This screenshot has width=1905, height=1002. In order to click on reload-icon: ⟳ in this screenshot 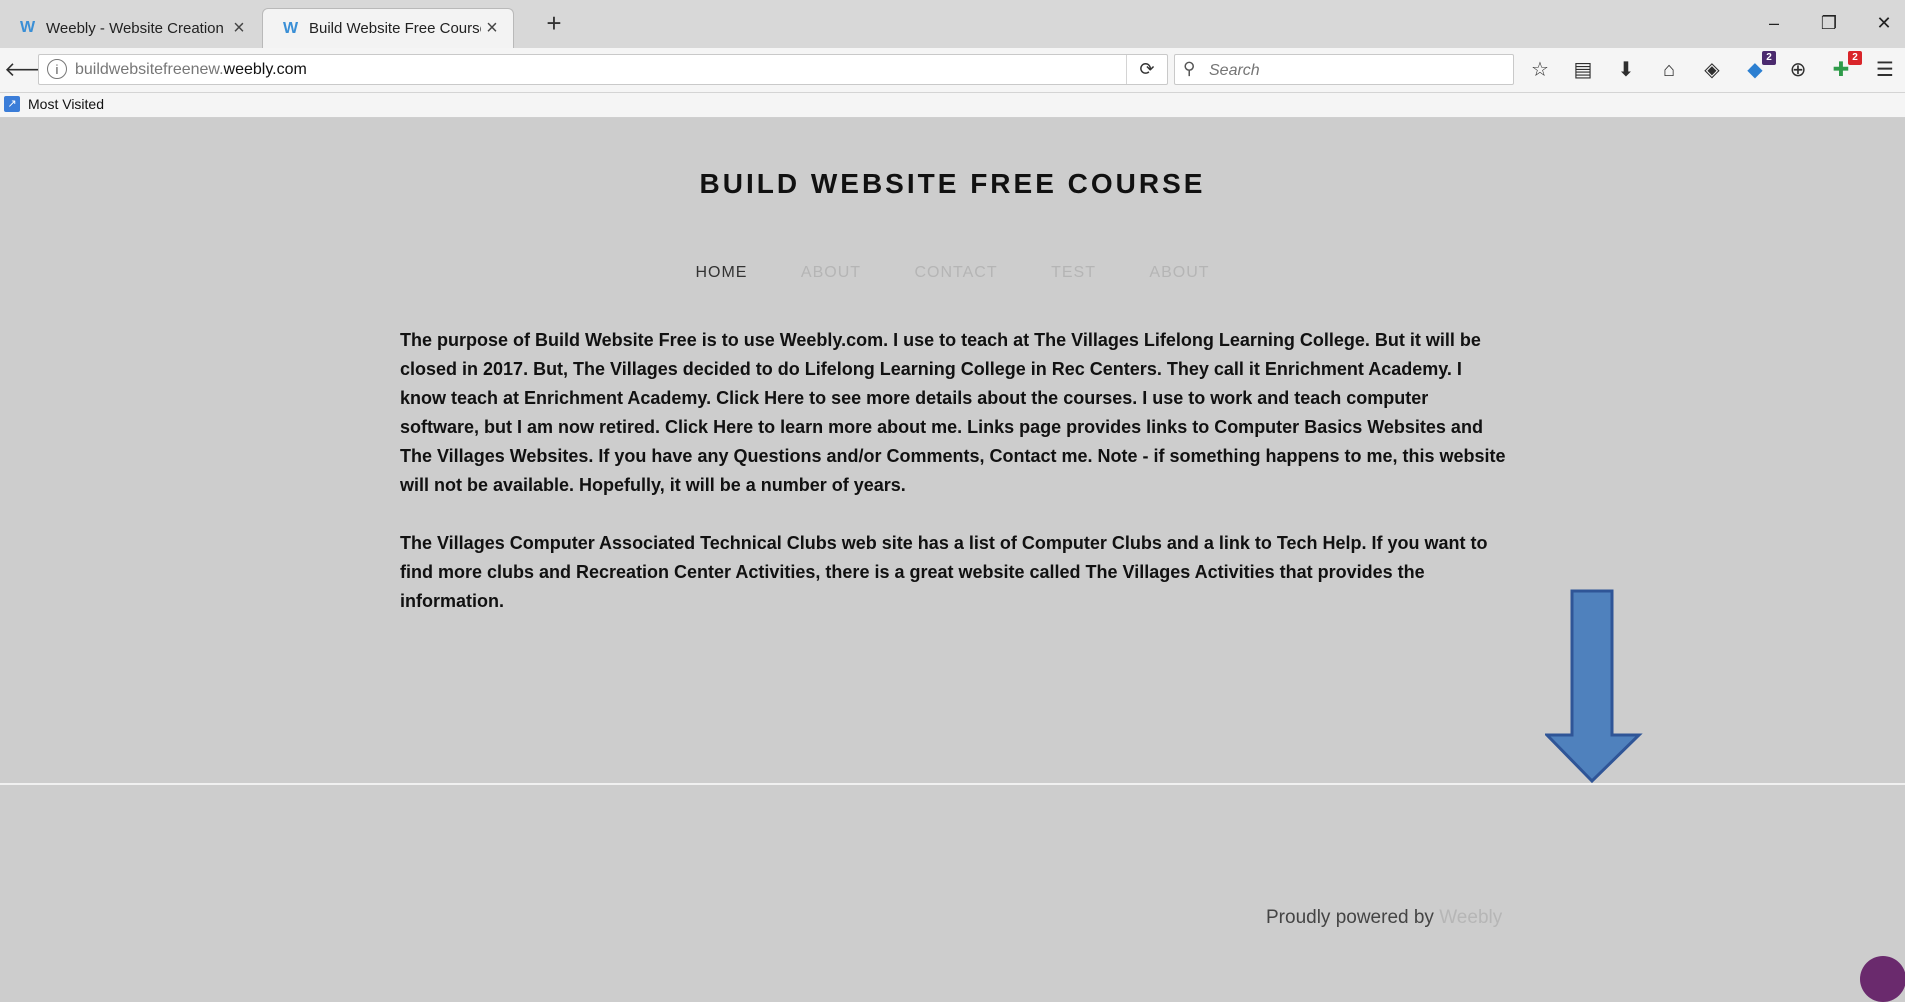, I will do `click(1146, 69)`.